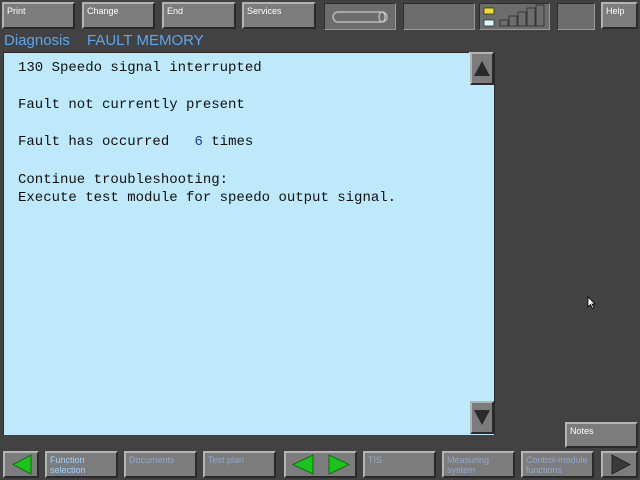 Image resolution: width=640 pixels, height=480 pixels. Describe the element at coordinates (478, 464) in the screenshot. I see `measuring-system-button: Measuring system` at that location.